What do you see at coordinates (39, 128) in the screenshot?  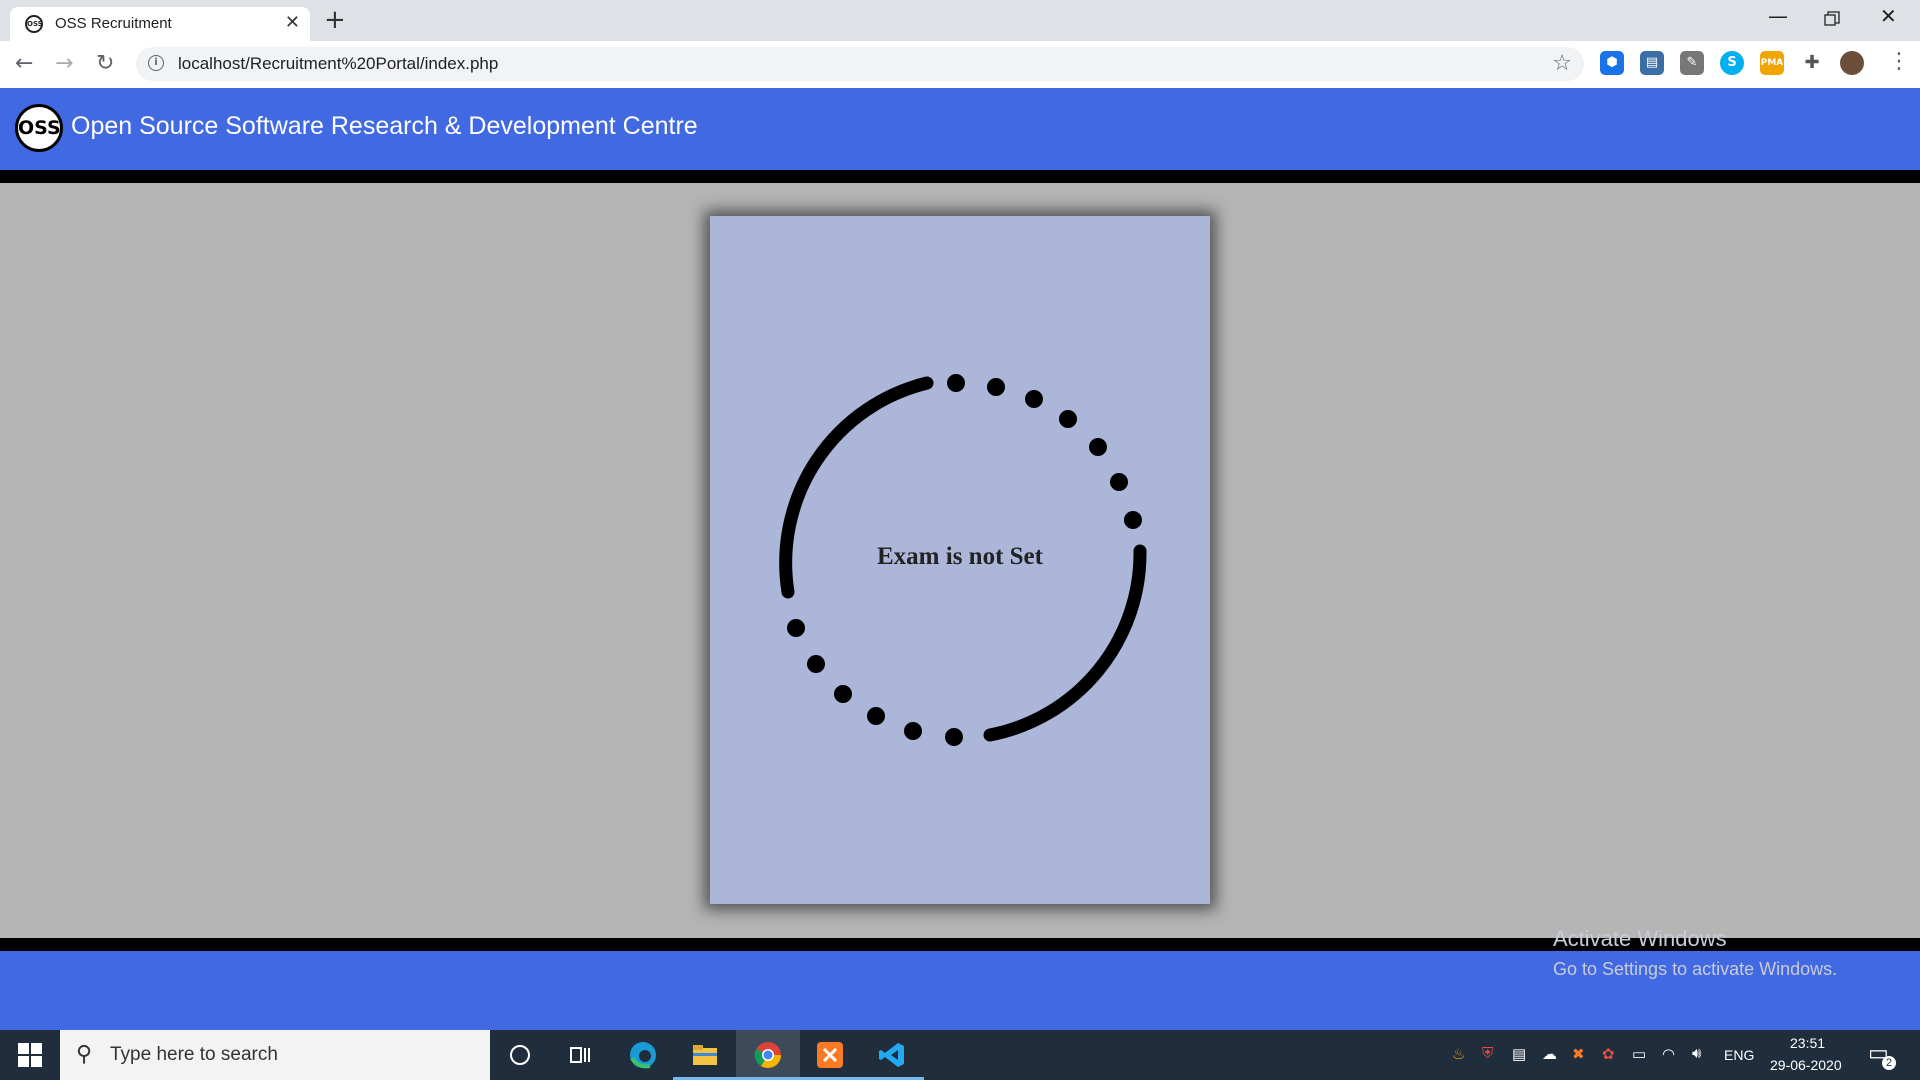 I see `oss-logo: OSS` at bounding box center [39, 128].